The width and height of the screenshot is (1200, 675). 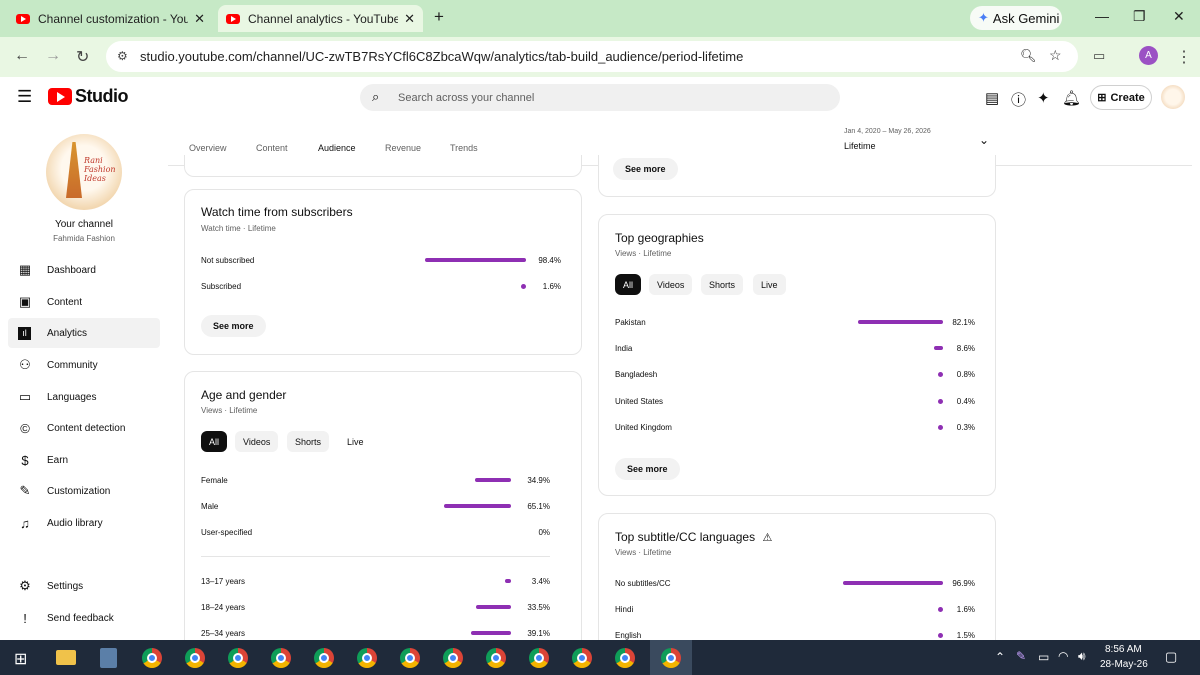 What do you see at coordinates (84, 586) in the screenshot?
I see `sidebar-item-settings: ⚙ Settings` at bounding box center [84, 586].